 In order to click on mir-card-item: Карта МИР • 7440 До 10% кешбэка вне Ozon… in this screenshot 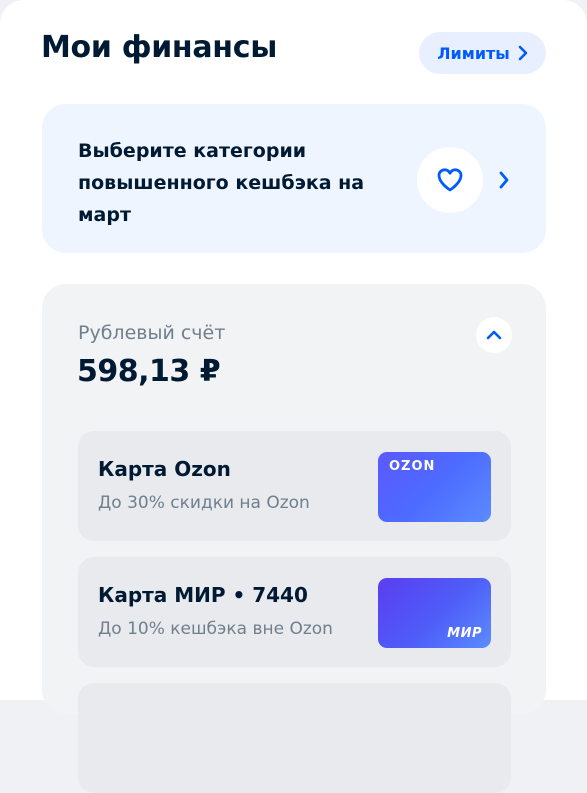, I will do `click(294, 612)`.